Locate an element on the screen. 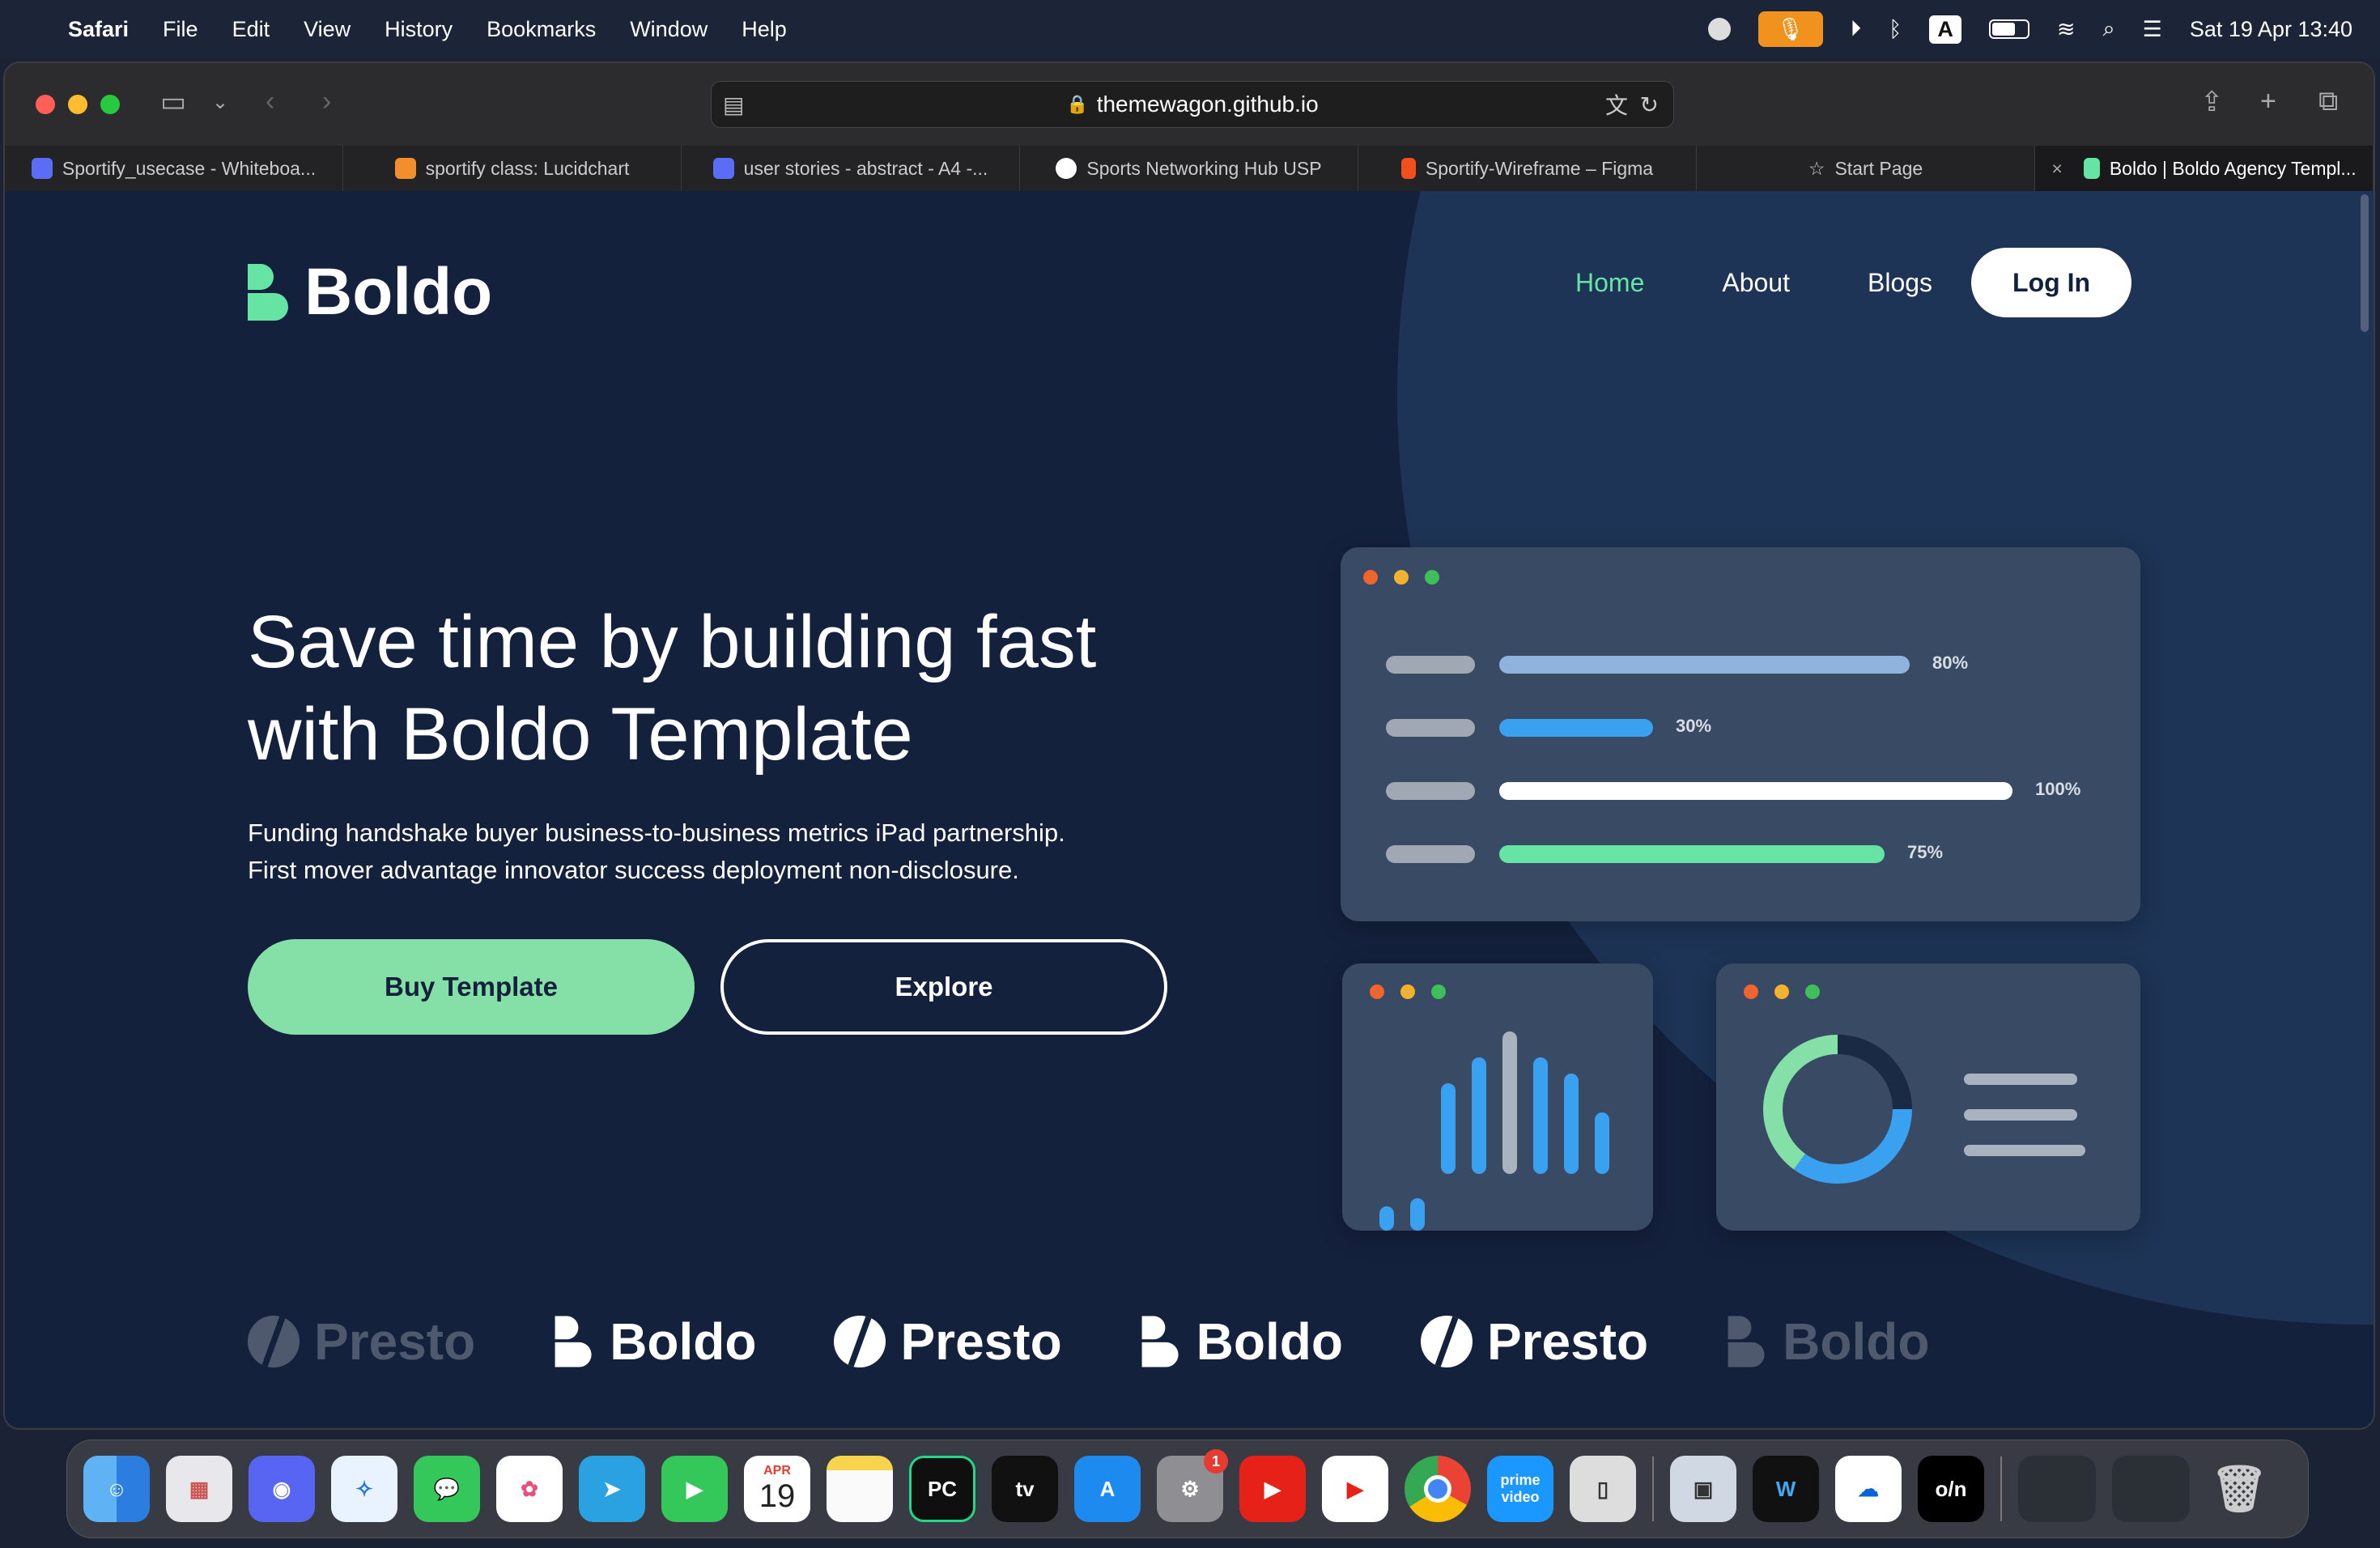  tab-label: Sportify-Wireframe – Figma is located at coordinates (1539, 168).